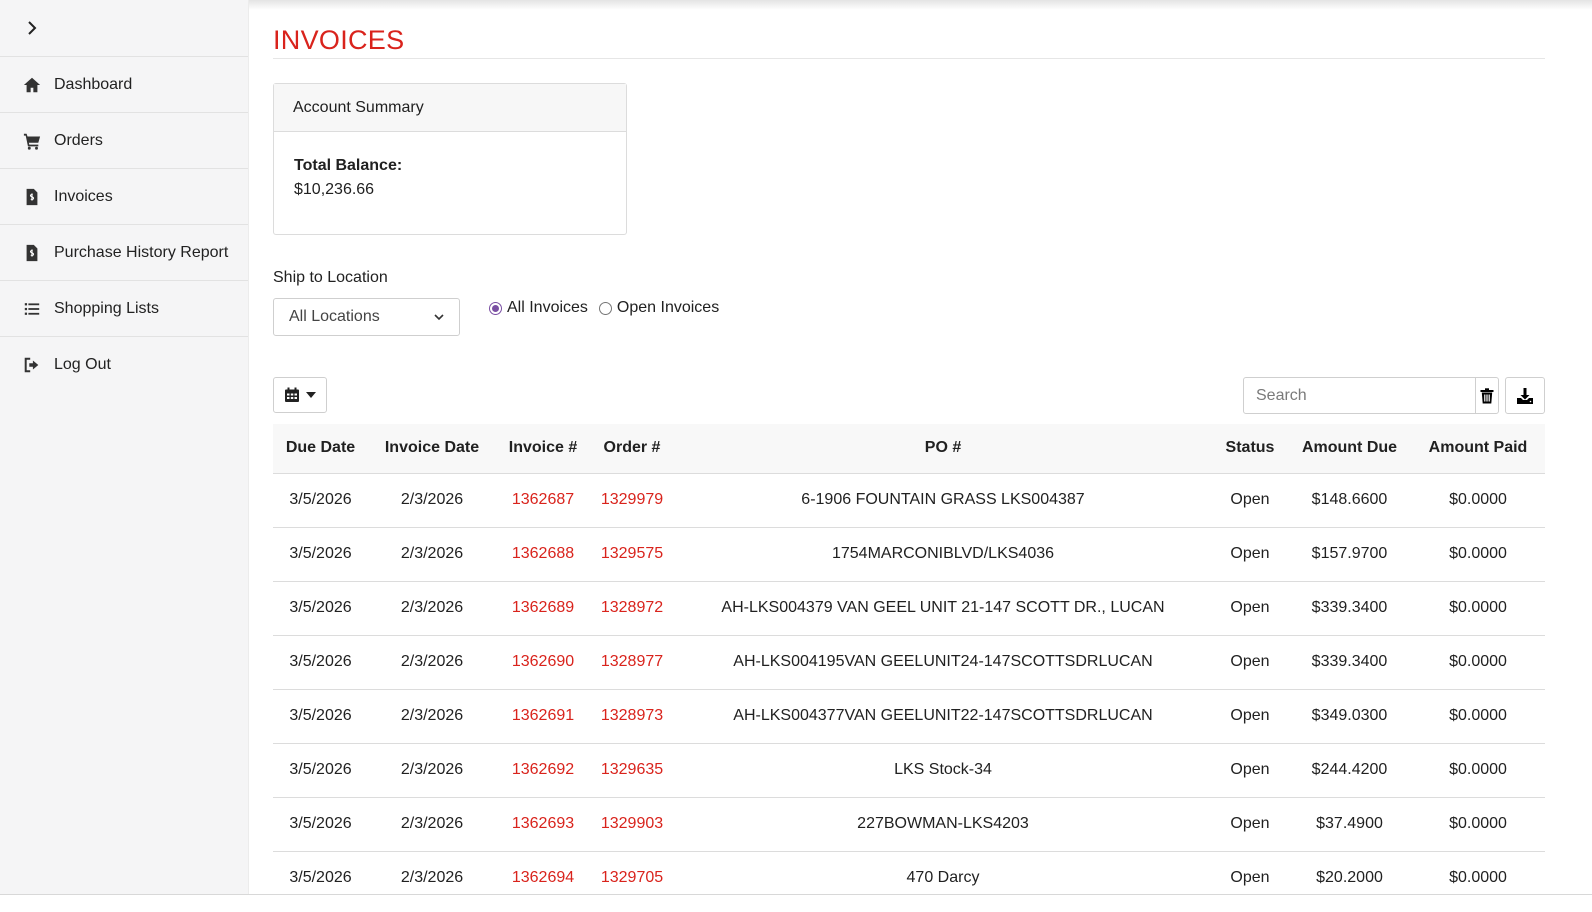 The image size is (1592, 912). What do you see at coordinates (1349, 823) in the screenshot?
I see `amount-due-cell: $37.4900` at bounding box center [1349, 823].